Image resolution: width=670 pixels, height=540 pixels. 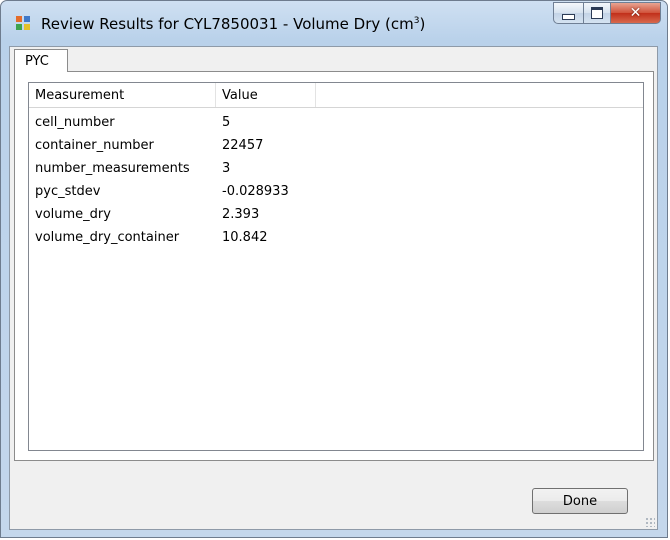 I want to click on minimize-button, so click(x=568, y=13).